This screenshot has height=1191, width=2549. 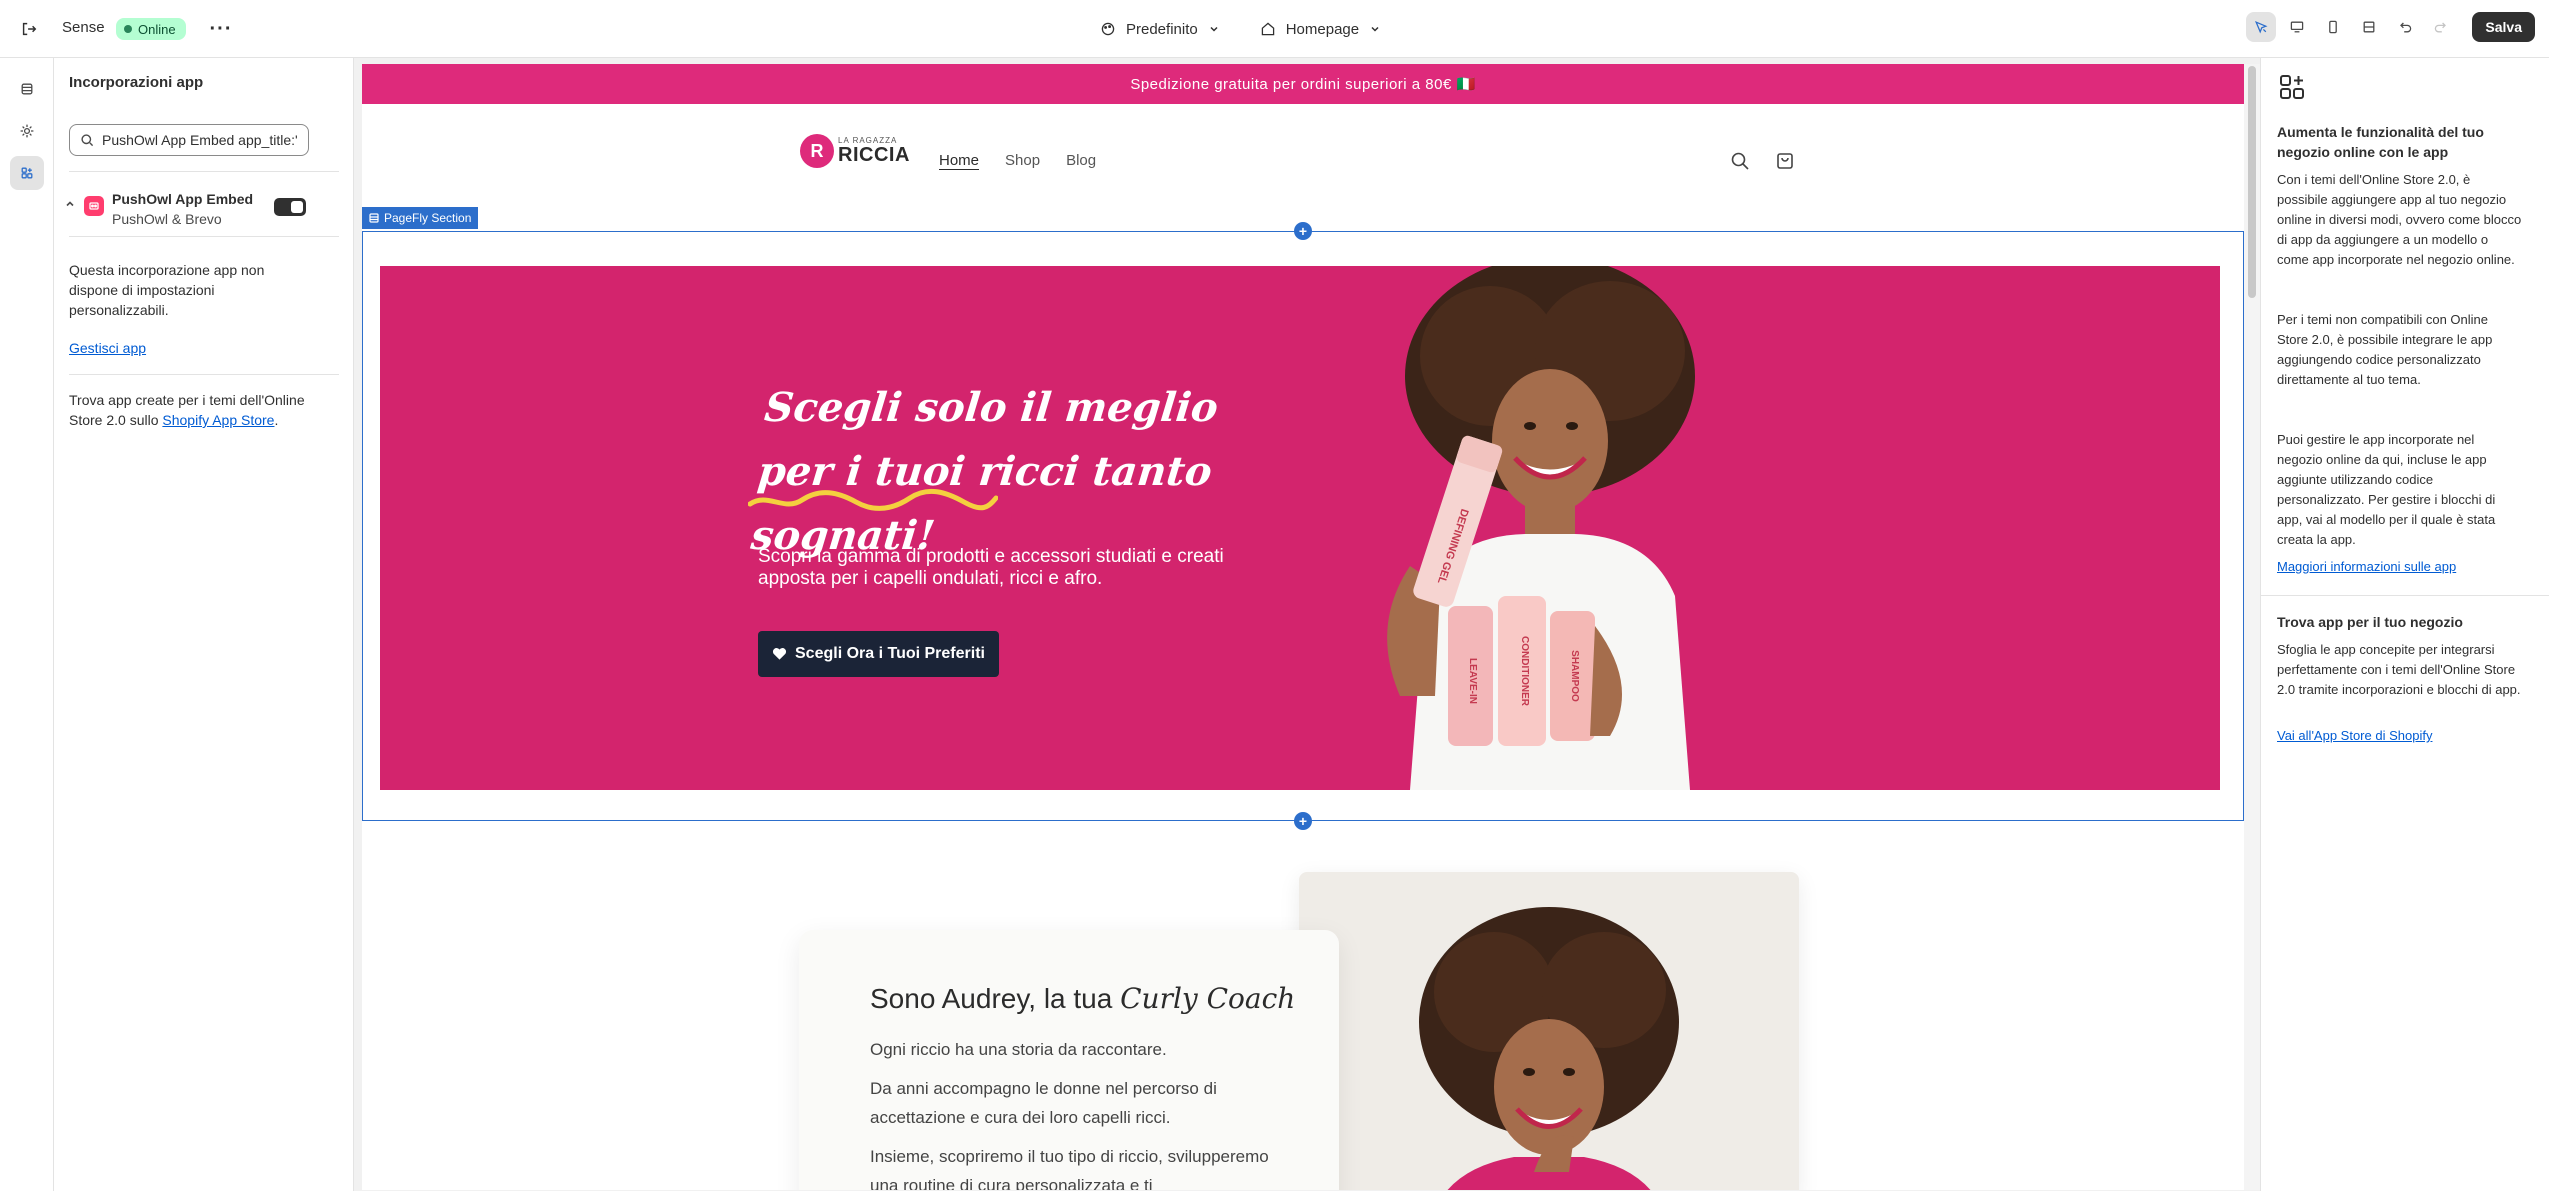 What do you see at coordinates (874, 155) in the screenshot?
I see `logo-wordmark: RICCIA` at bounding box center [874, 155].